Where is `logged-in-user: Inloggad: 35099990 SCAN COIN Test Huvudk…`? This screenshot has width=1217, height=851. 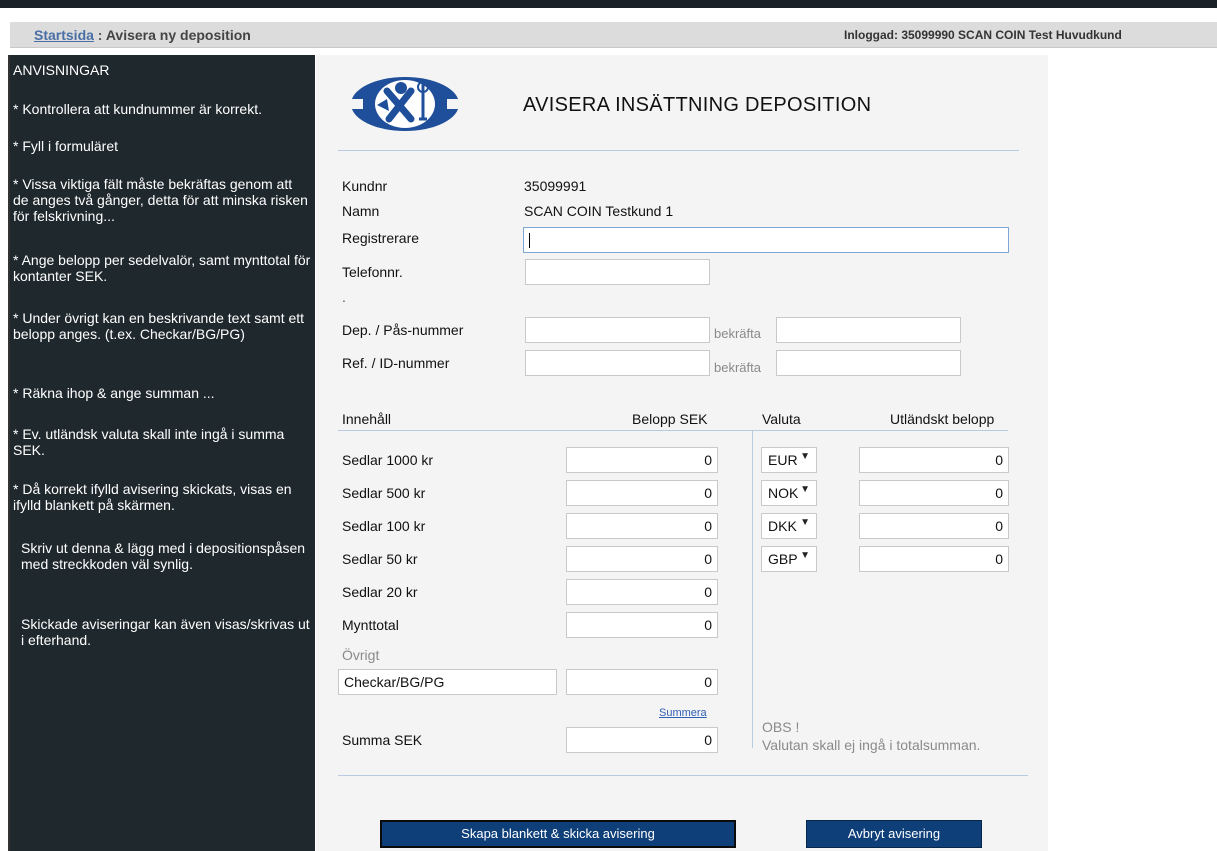 logged-in-user: Inloggad: 35099990 SCAN COIN Test Huvudk… is located at coordinates (983, 35).